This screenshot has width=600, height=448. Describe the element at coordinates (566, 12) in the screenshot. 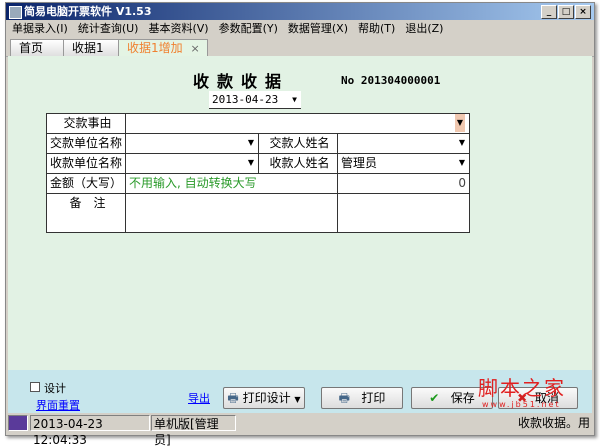

I see `maximize-button: □` at that location.